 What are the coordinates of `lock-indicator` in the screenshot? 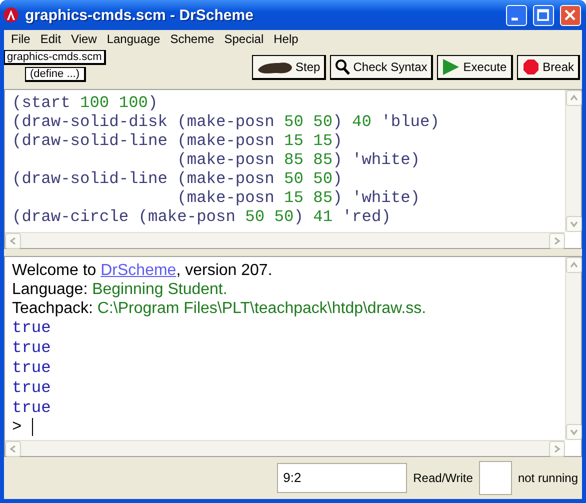 It's located at (495, 478).